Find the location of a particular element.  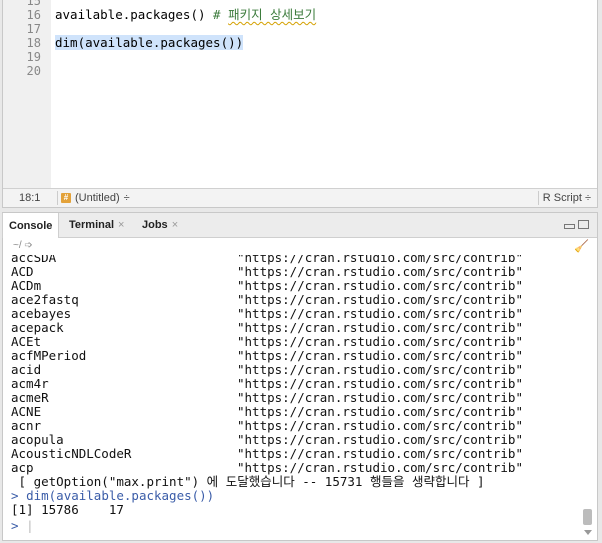

package-name: ace2fastq is located at coordinates (45, 299).